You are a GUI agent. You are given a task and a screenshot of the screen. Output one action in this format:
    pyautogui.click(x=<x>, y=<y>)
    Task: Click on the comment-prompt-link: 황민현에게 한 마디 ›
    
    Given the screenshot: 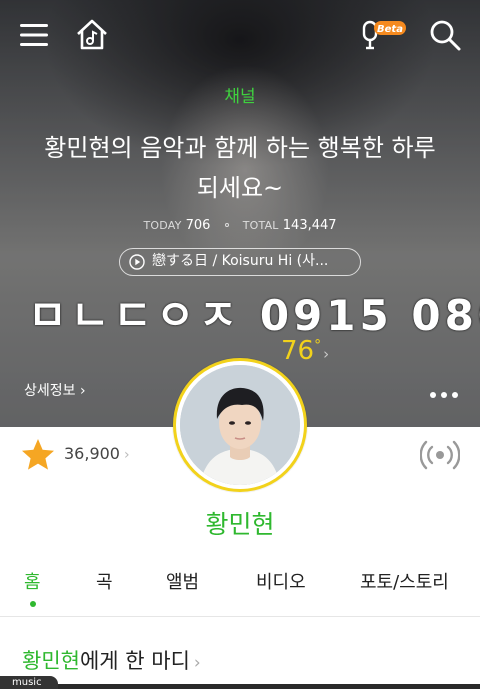 What is the action you would take?
    pyautogui.click(x=111, y=660)
    